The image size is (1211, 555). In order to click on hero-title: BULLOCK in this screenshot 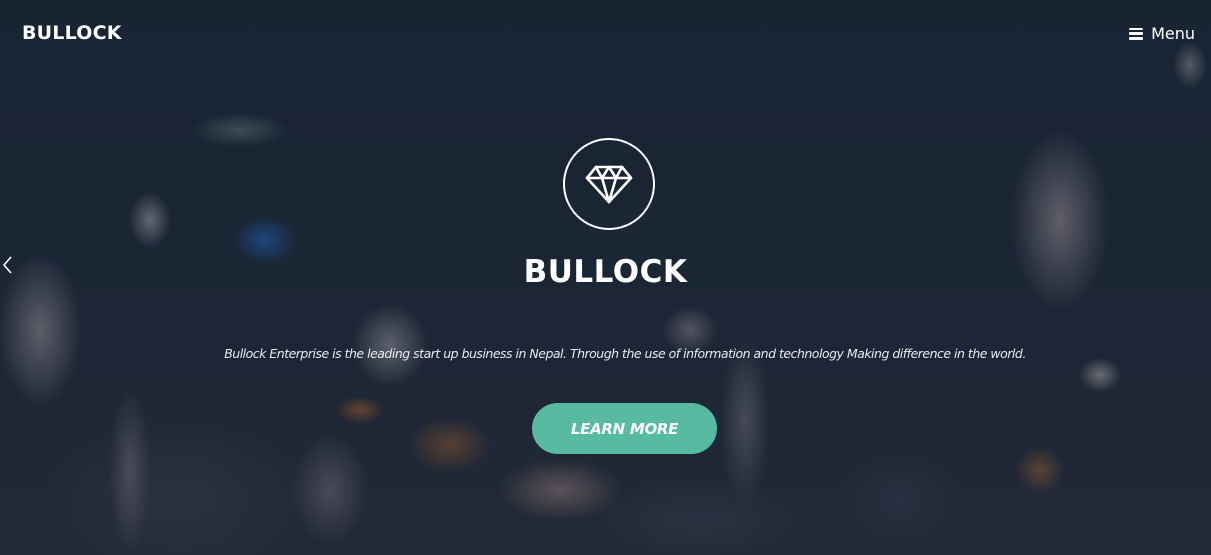, I will do `click(605, 272)`.